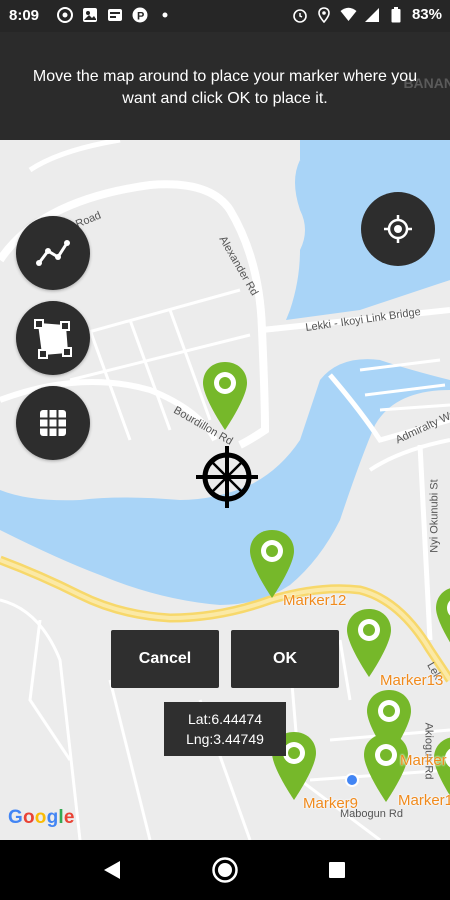 The width and height of the screenshot is (450, 900). What do you see at coordinates (225, 16) in the screenshot?
I see `status-bar: 8:09 P 83%` at bounding box center [225, 16].